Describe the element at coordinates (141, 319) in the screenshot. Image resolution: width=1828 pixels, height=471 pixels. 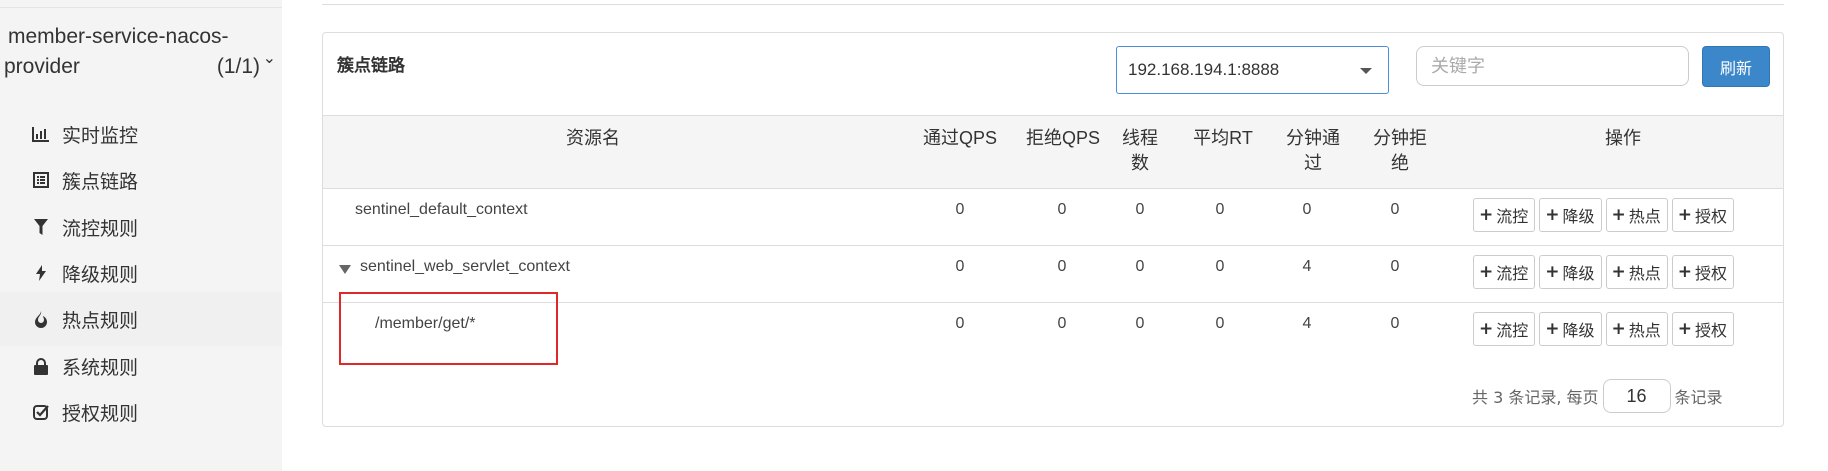
I see `sidebar-item-hot-rules: 热点规则` at that location.